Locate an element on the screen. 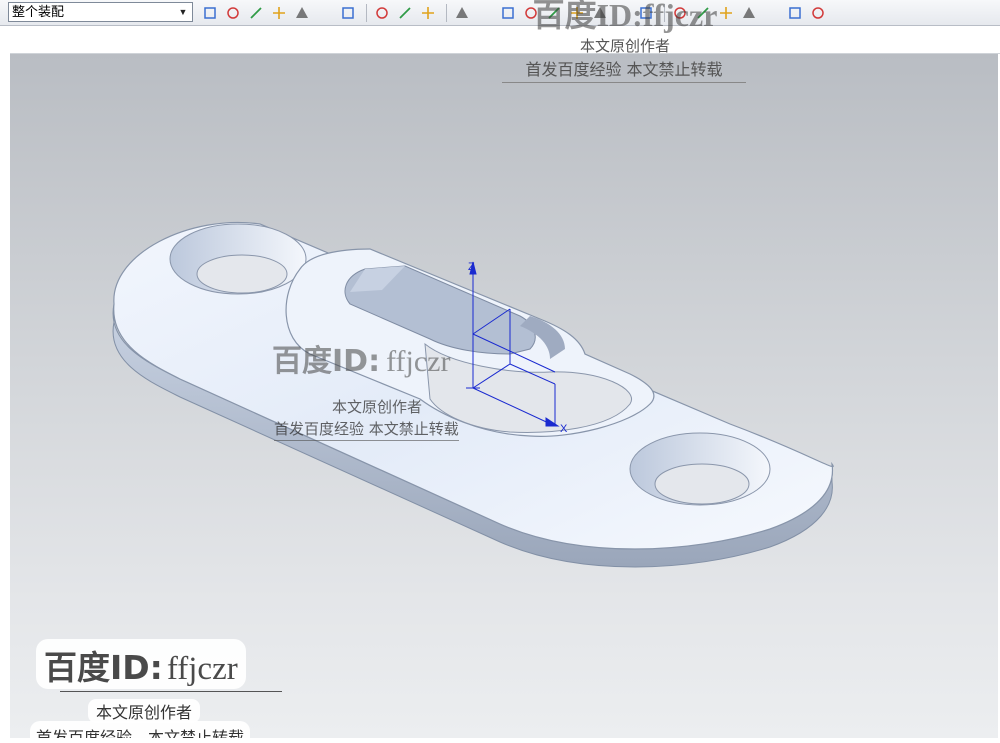 Image resolution: width=1000 pixels, height=743 pixels. watermark-center-line1: 本文原创作者 is located at coordinates (377, 407).